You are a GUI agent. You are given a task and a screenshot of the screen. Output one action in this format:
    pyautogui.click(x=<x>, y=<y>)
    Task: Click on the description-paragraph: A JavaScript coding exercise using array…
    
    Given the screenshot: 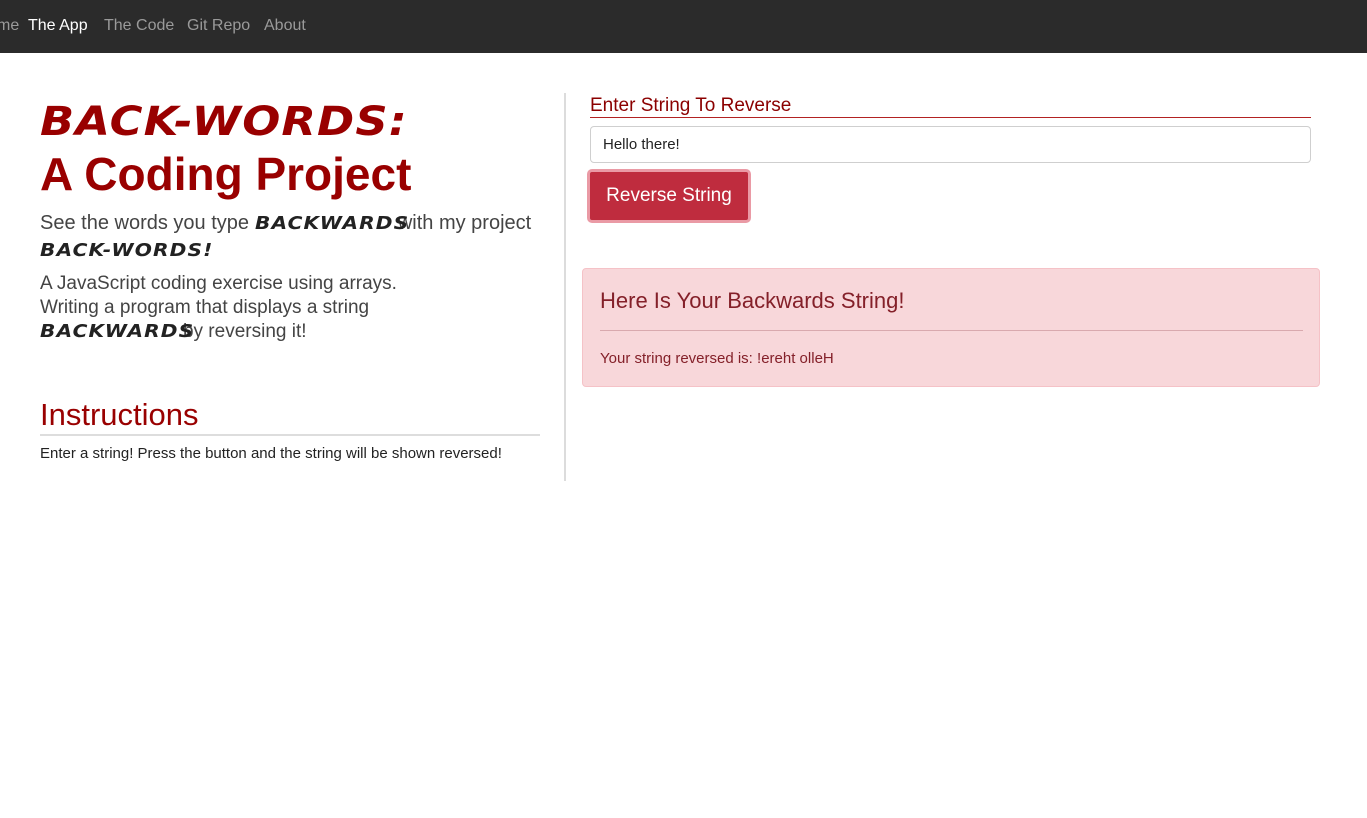 What is the action you would take?
    pyautogui.click(x=290, y=308)
    